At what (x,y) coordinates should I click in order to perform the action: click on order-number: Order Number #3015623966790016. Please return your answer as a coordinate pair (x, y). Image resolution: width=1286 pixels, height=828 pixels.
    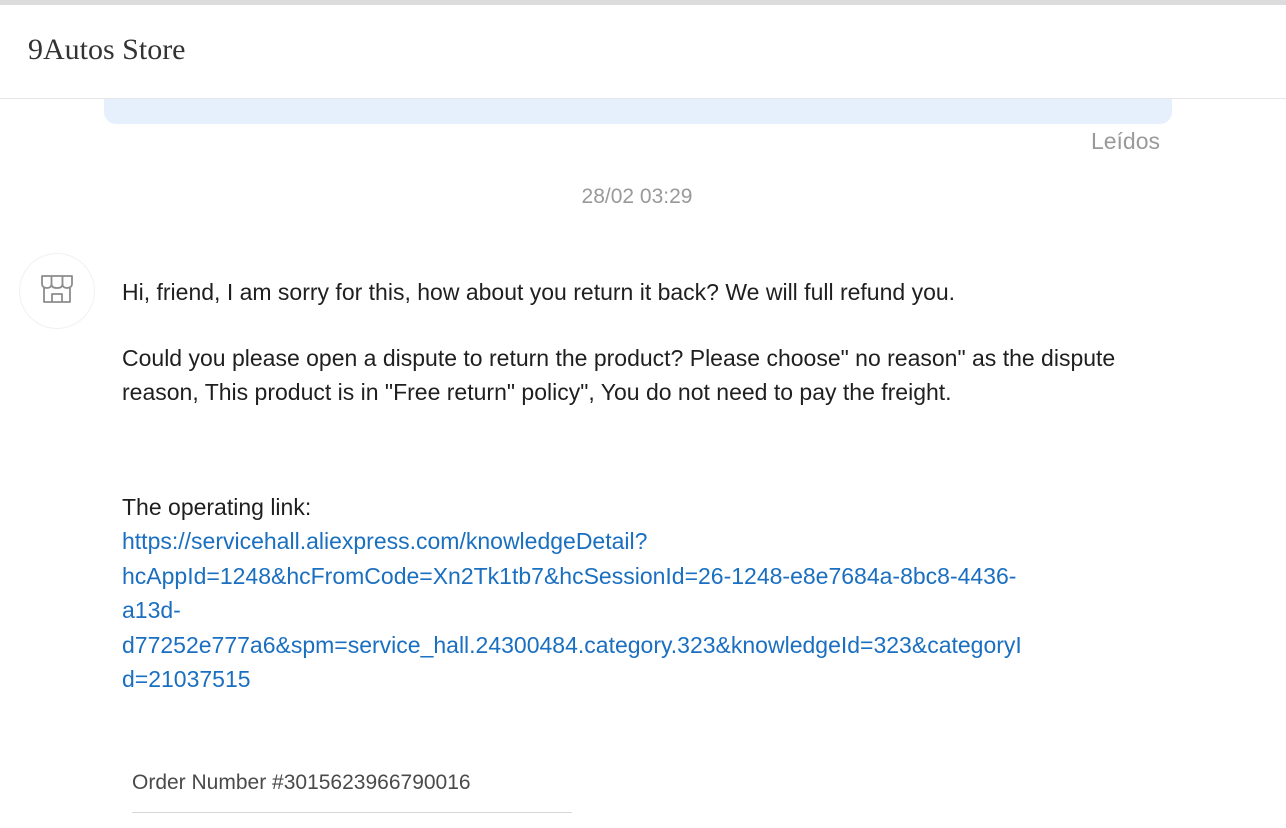
    Looking at the image, I should click on (301, 782).